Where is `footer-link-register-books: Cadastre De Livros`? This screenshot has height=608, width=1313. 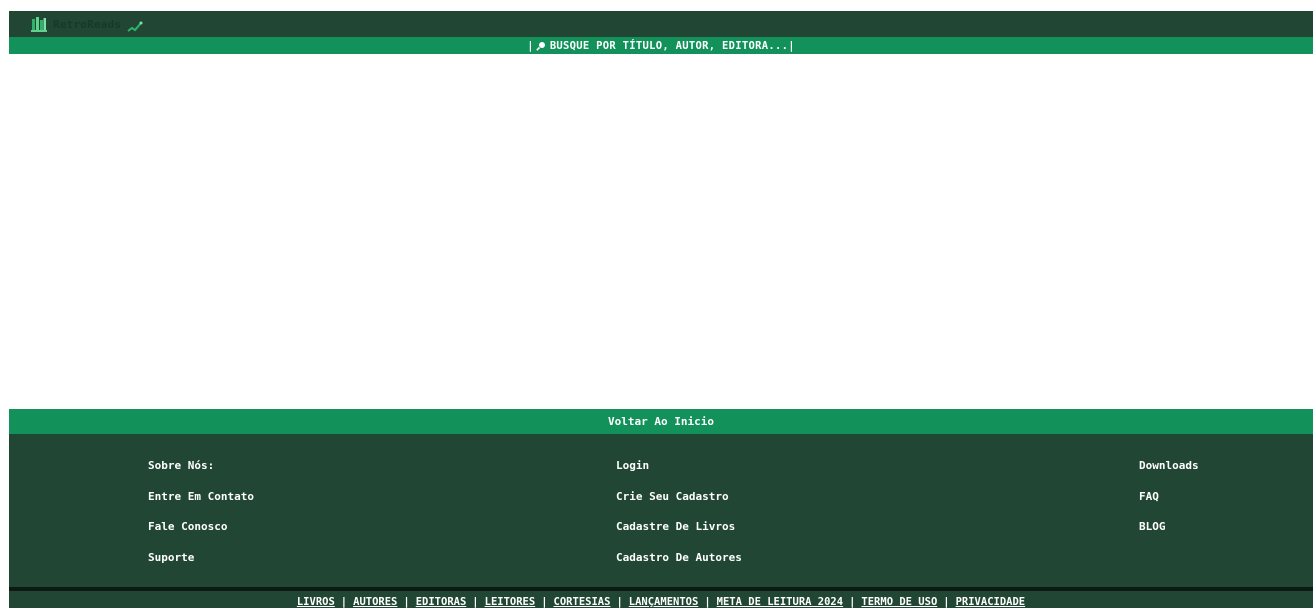 footer-link-register-books: Cadastre De Livros is located at coordinates (679, 534).